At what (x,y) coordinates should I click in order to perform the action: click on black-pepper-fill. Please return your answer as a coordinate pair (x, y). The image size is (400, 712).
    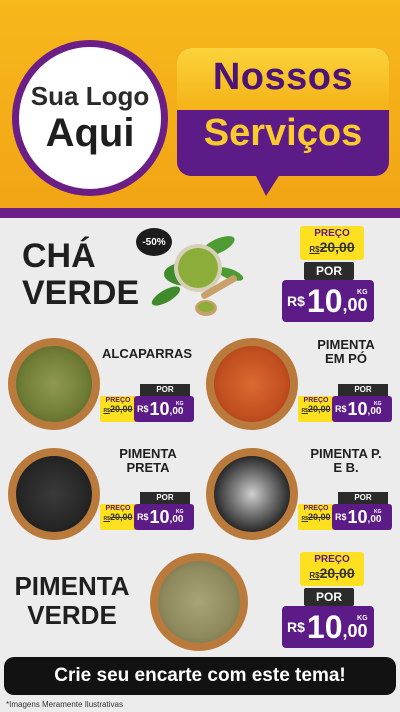
    Looking at the image, I should click on (54, 494).